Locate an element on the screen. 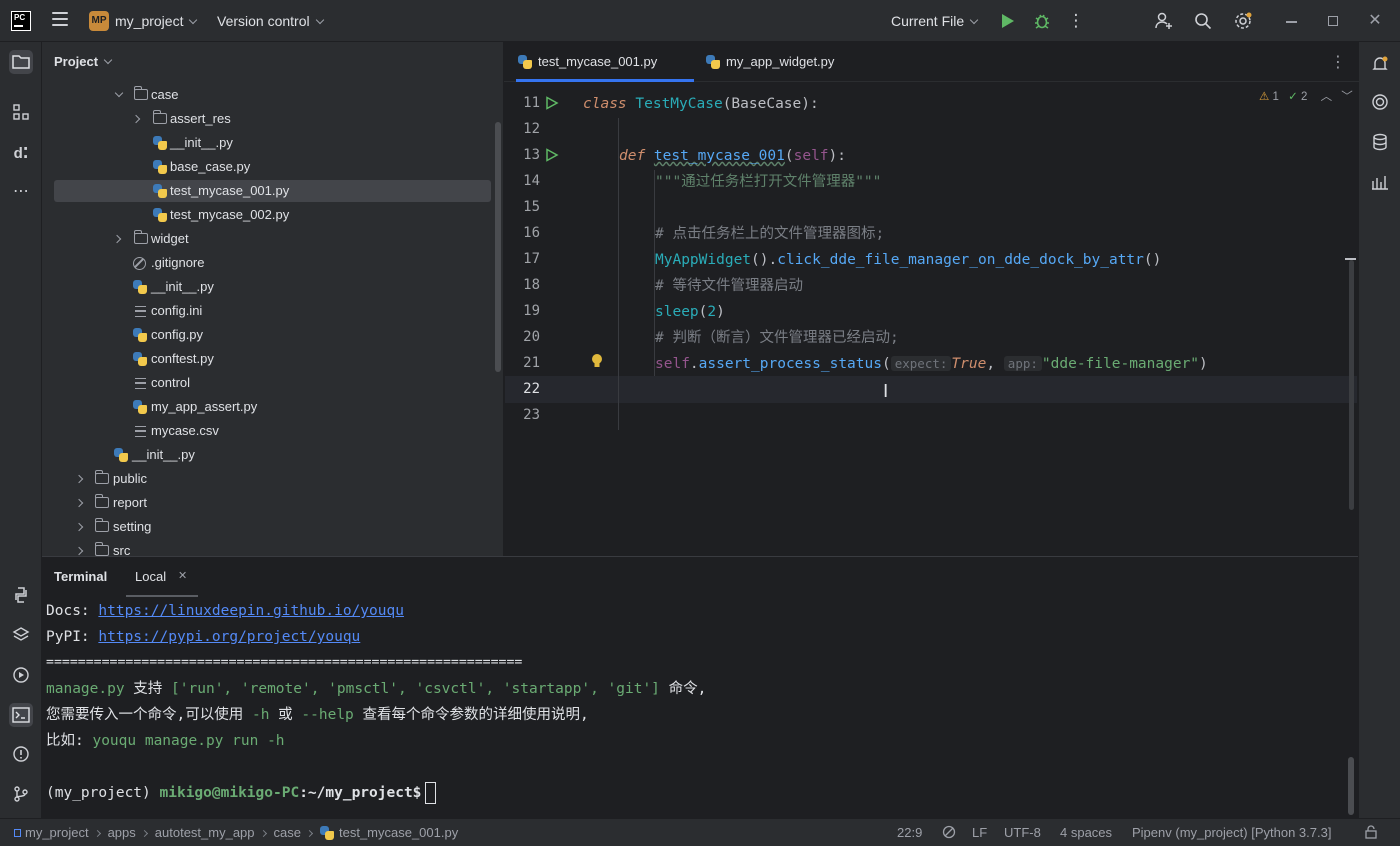 This screenshot has width=1400, height=846. search-button is located at coordinates (1203, 21).